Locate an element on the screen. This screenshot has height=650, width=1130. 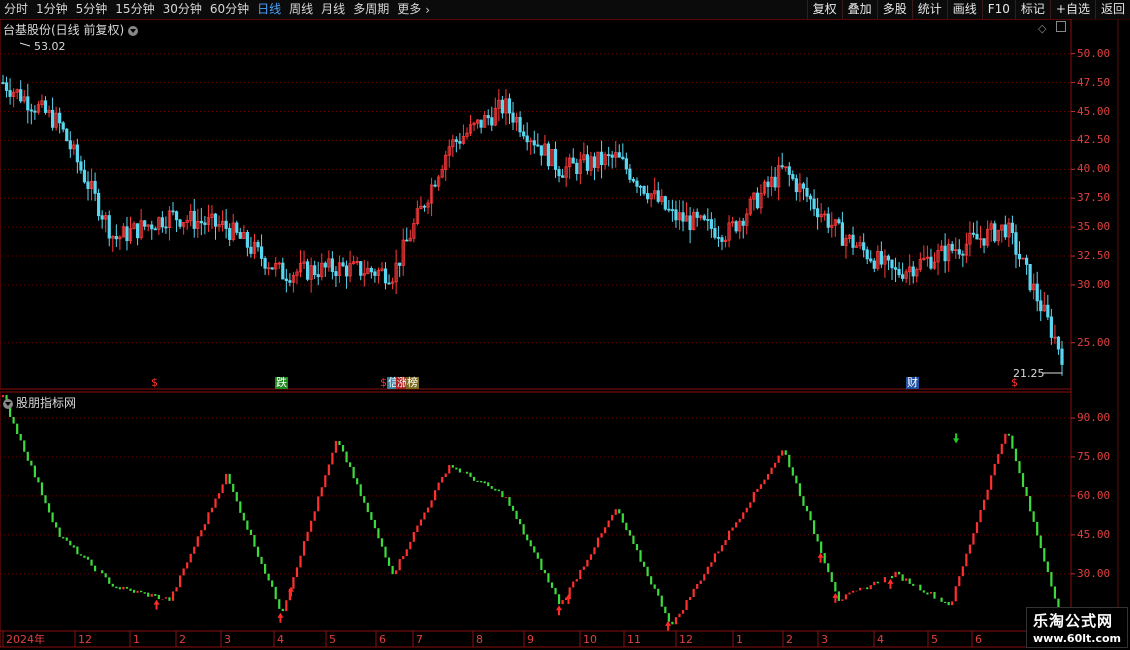
period-tabs: 分时 1分钟 5分钟 15分钟 30分钟 60分钟 日线 周线 月线 多周期 更多 › is located at coordinates (215, 9).